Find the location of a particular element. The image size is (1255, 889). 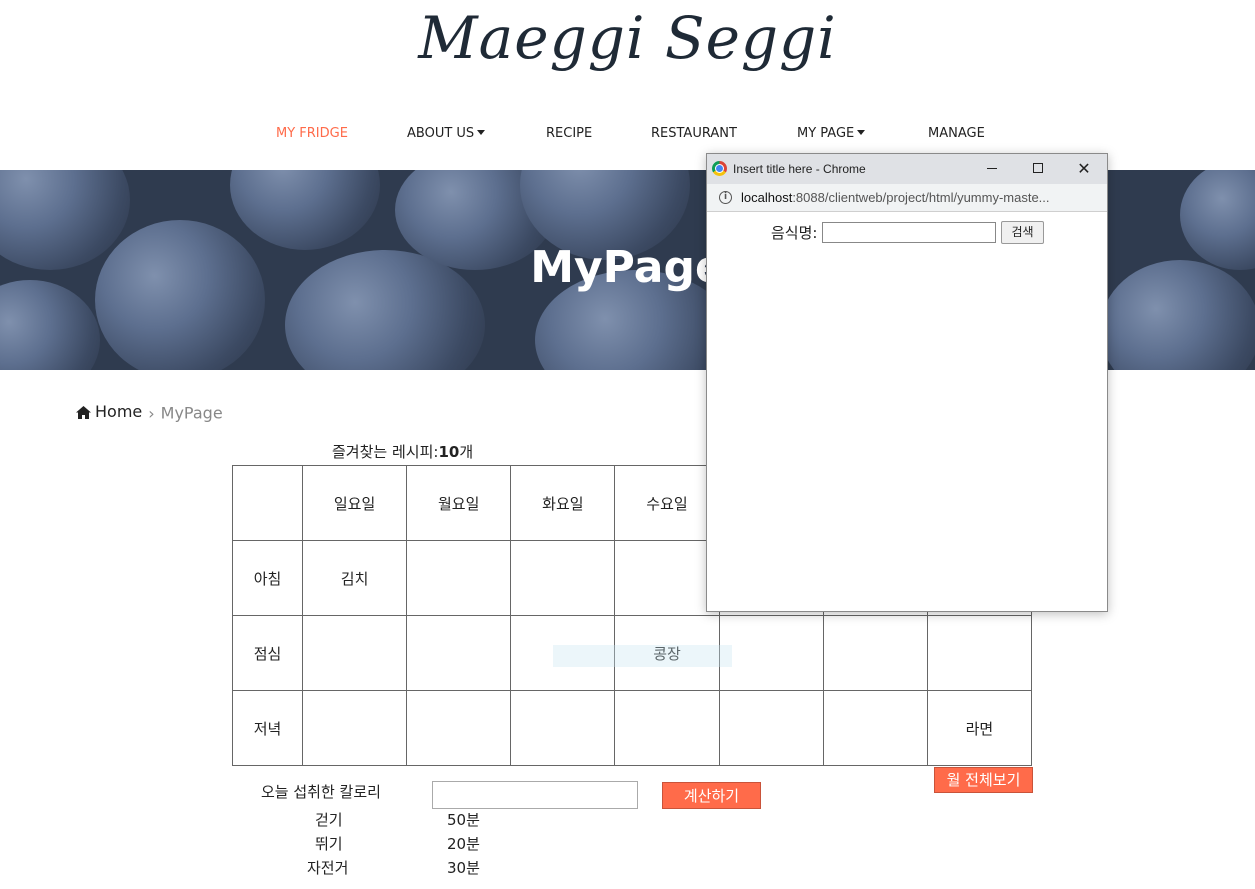

home-icon is located at coordinates (83, 412).